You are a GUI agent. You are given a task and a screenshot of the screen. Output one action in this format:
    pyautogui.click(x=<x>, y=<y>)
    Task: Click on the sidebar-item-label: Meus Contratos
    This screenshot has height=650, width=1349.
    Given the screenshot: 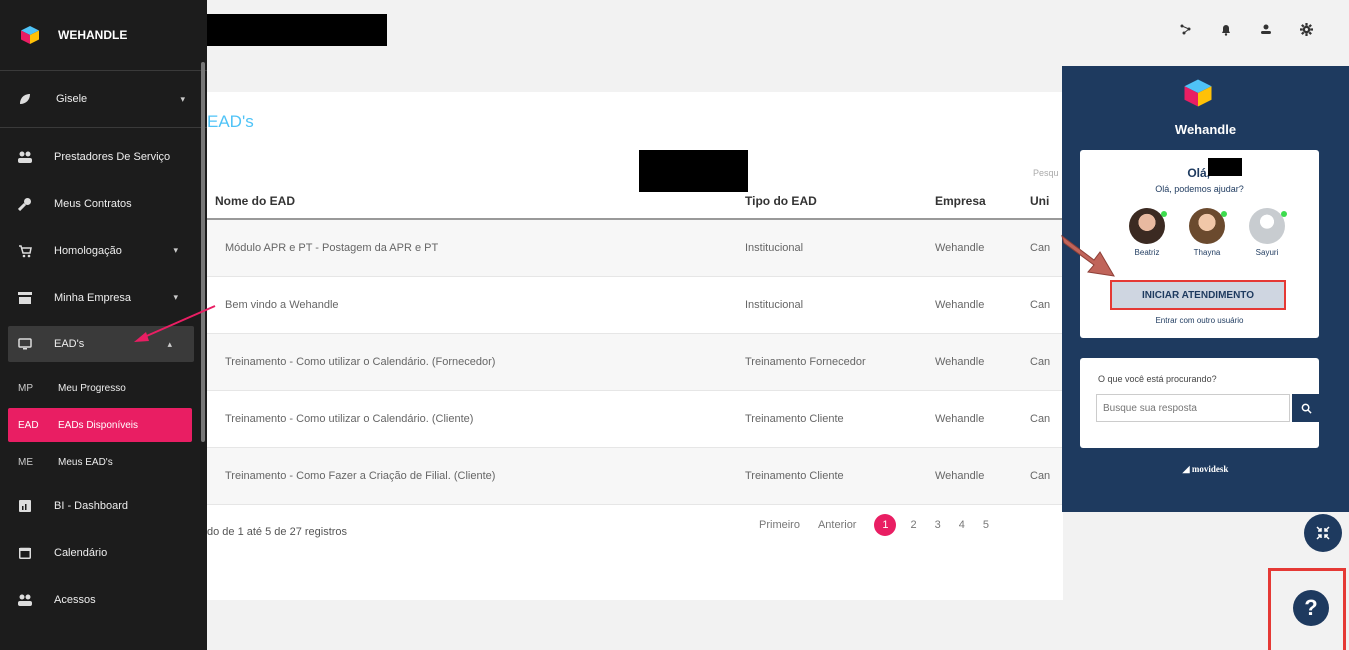 What is the action you would take?
    pyautogui.click(x=93, y=203)
    